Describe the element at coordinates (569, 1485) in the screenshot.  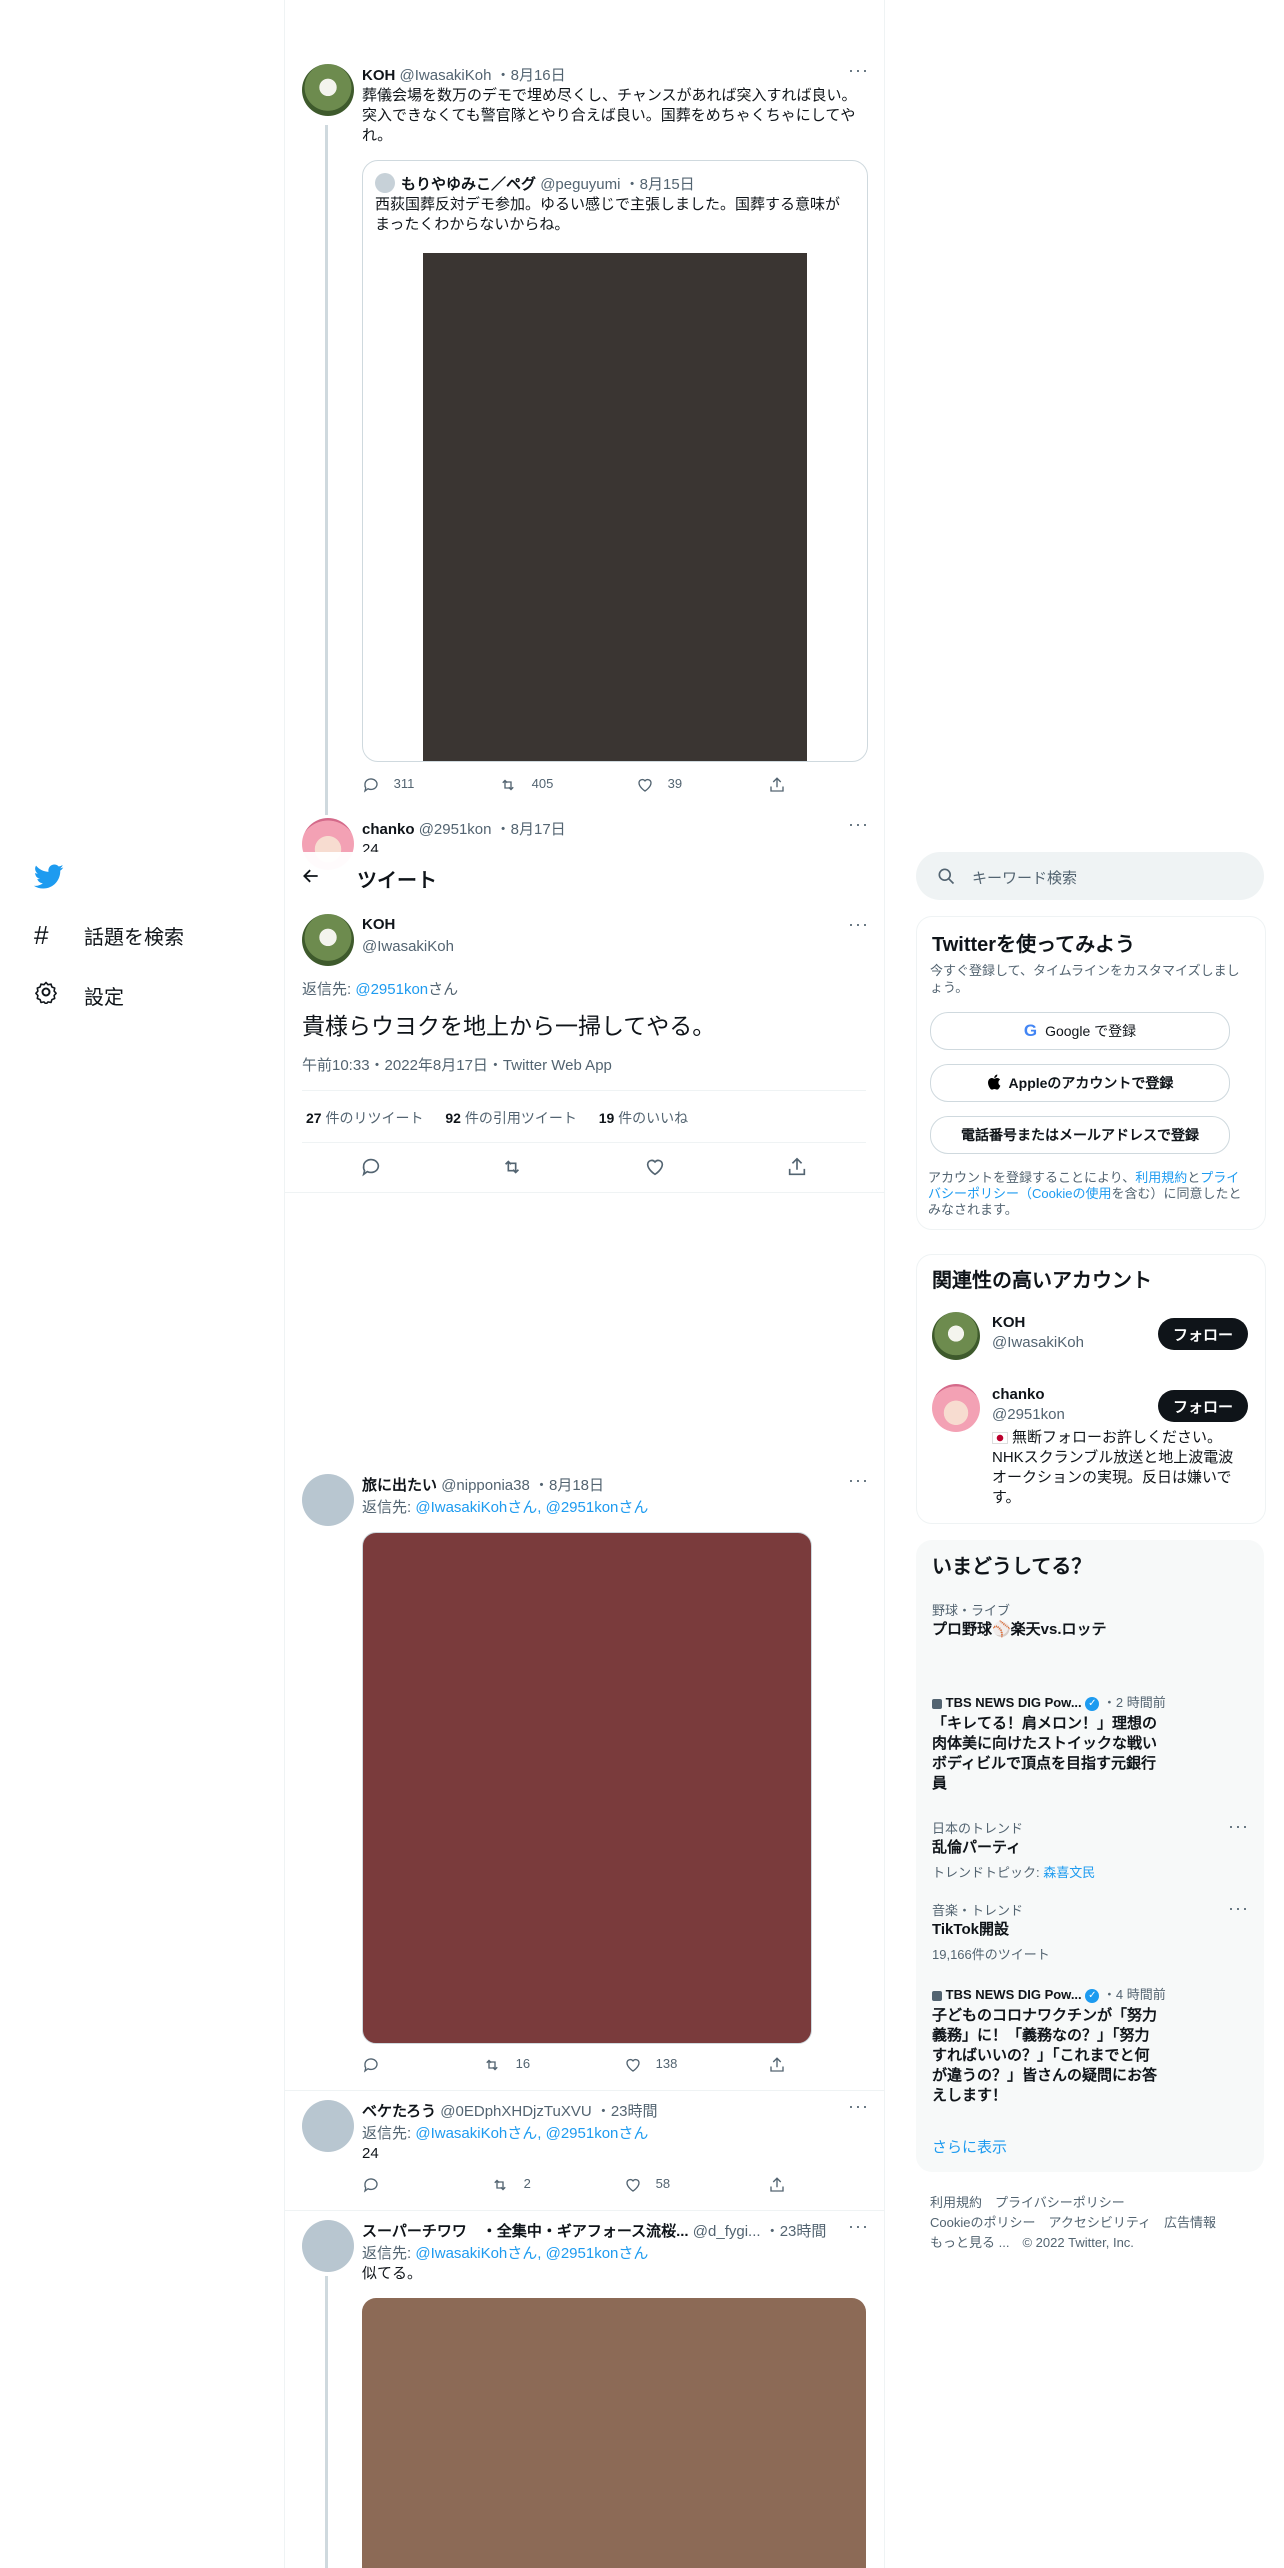
I see `tweet-date: ・8月18日` at that location.